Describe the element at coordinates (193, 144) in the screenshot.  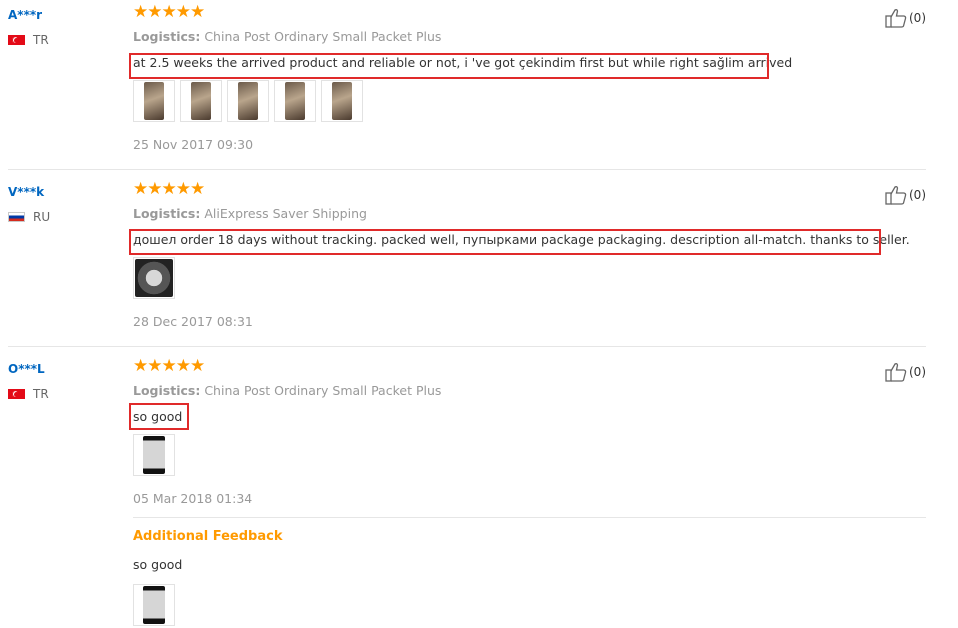
I see `review-date: 25 Nov 2017 09:30` at that location.